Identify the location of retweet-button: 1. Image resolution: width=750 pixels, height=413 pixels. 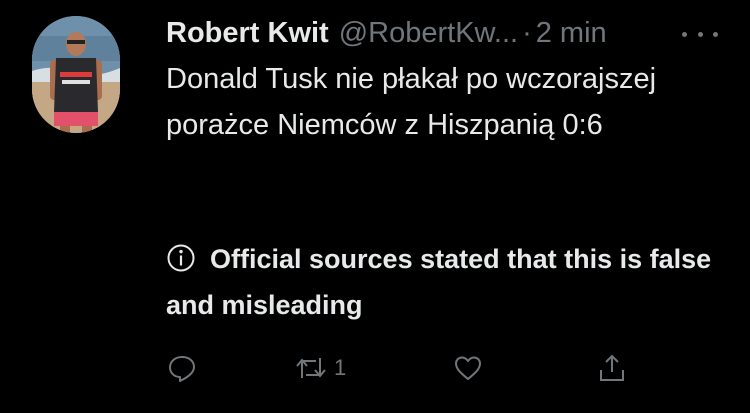
(320, 368).